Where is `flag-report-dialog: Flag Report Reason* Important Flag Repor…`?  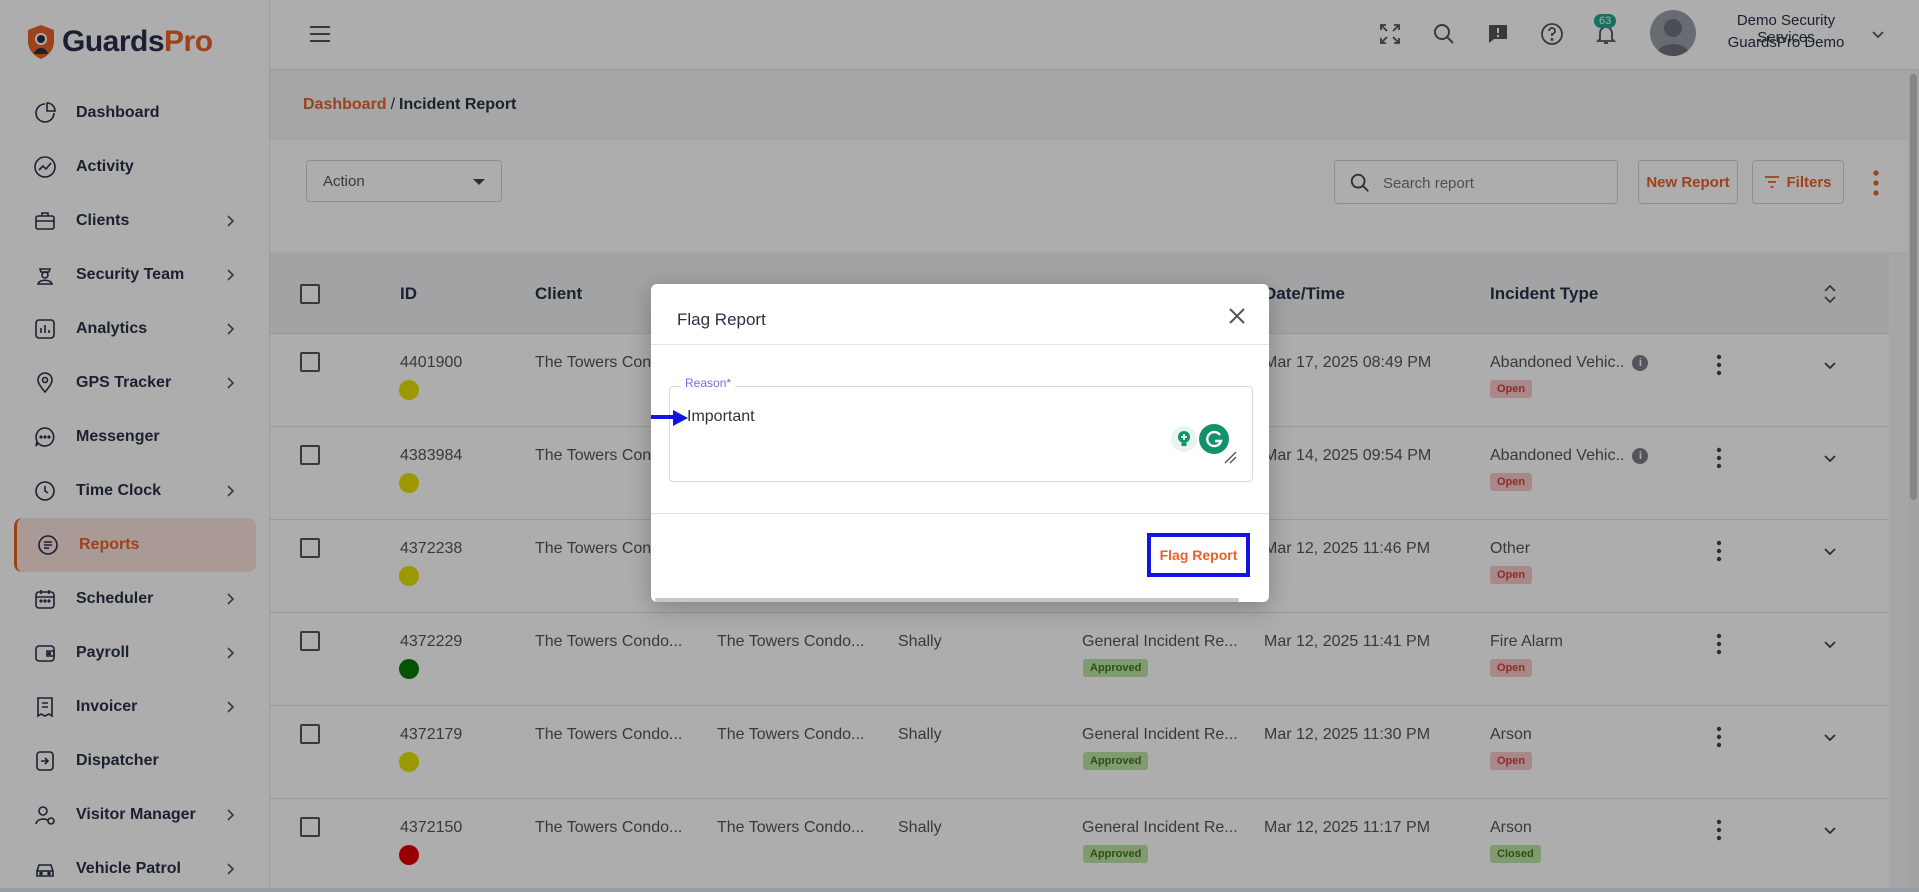
flag-report-dialog: Flag Report Reason* Important Flag Repor… is located at coordinates (960, 443).